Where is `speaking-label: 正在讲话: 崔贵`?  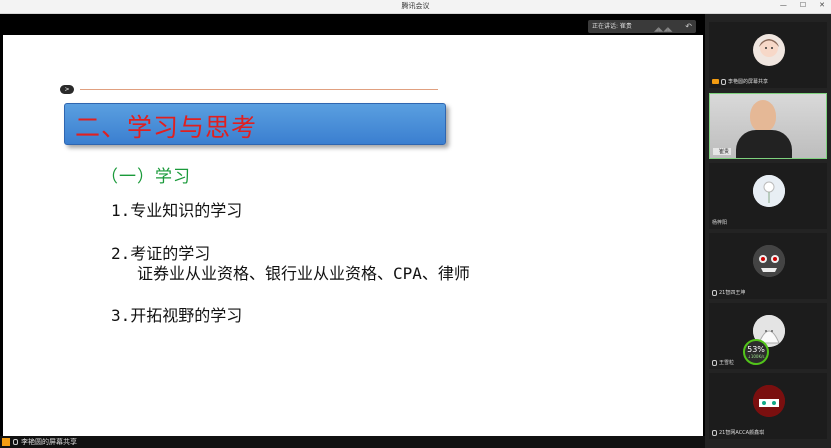 speaking-label: 正在讲话: 崔贵 is located at coordinates (612, 26).